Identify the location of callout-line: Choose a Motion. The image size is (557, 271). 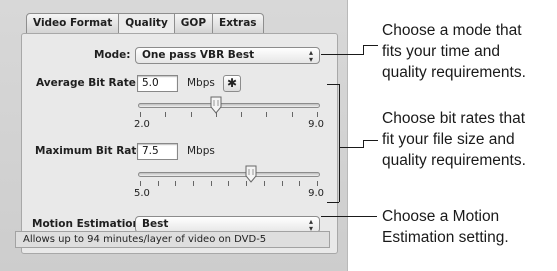
(441, 216).